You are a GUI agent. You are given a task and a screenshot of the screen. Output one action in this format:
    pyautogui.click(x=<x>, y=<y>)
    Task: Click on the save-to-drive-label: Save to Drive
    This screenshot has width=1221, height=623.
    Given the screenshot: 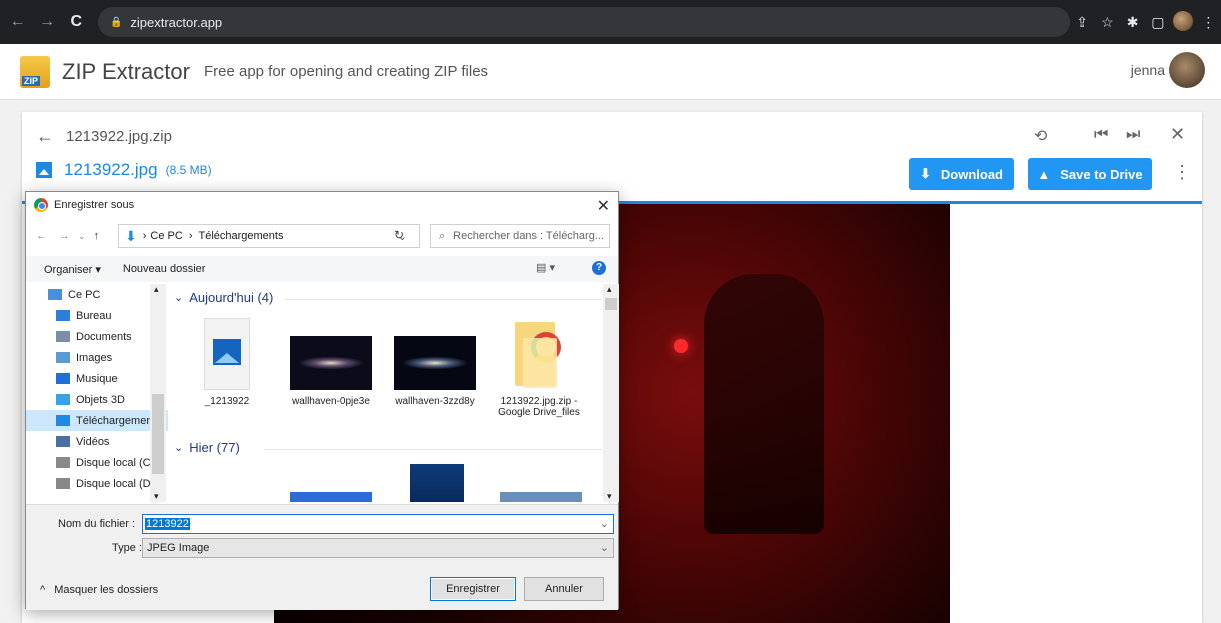 What is the action you would take?
    pyautogui.click(x=1101, y=174)
    